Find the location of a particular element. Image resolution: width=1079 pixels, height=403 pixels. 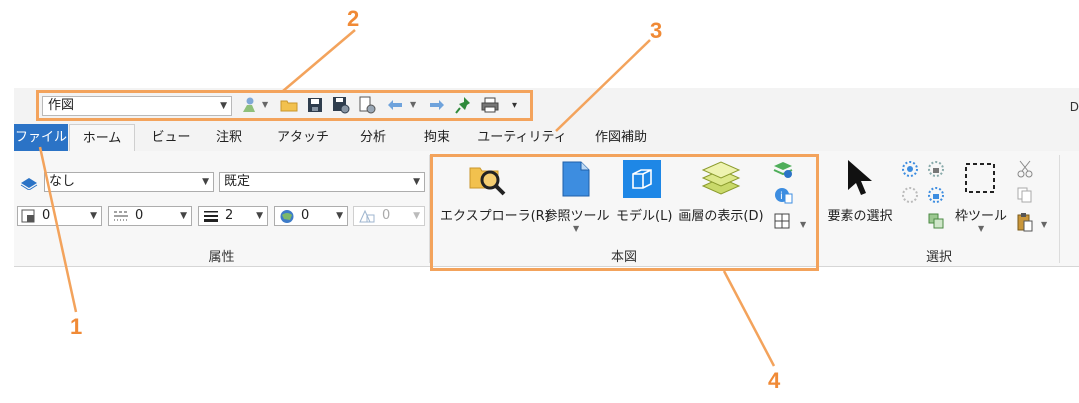

callout-number-4: 4 is located at coordinates (774, 380).